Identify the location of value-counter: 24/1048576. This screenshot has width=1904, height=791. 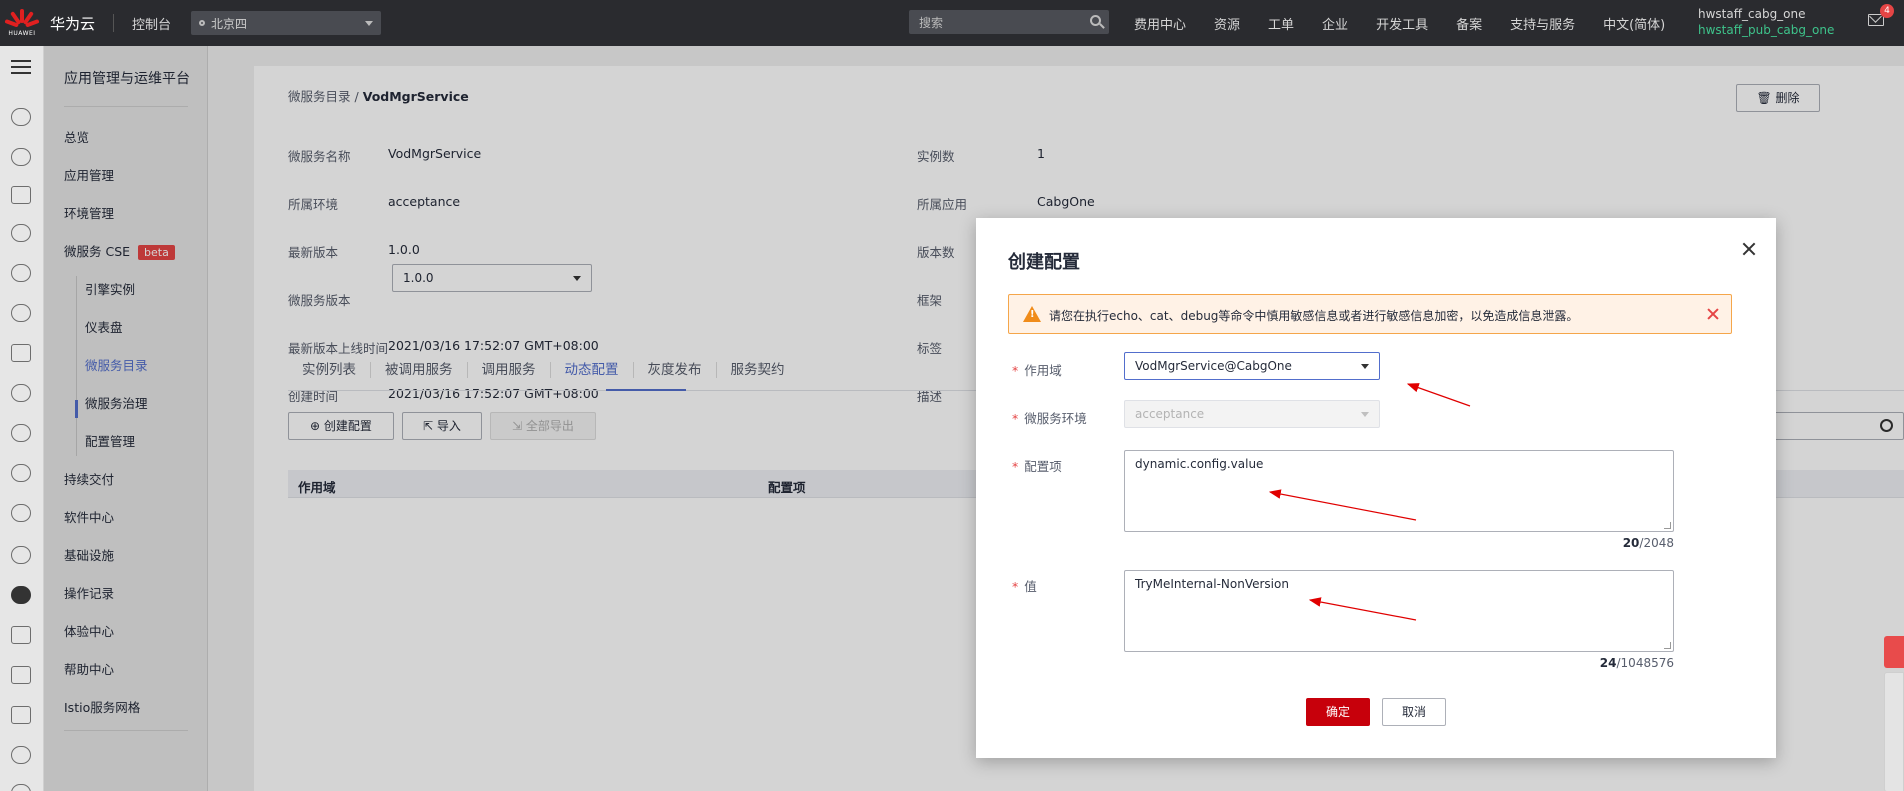
(1636, 663).